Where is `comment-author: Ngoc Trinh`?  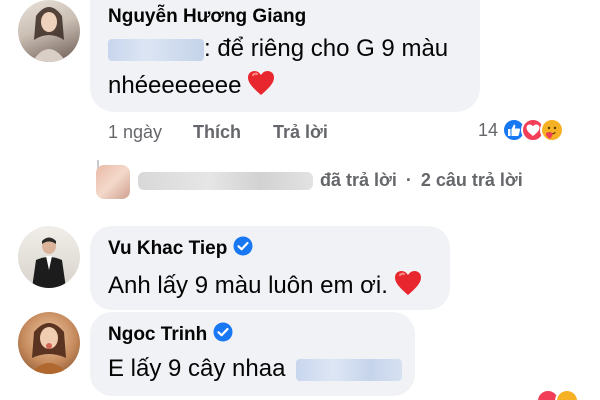 comment-author: Ngoc Trinh is located at coordinates (170, 335).